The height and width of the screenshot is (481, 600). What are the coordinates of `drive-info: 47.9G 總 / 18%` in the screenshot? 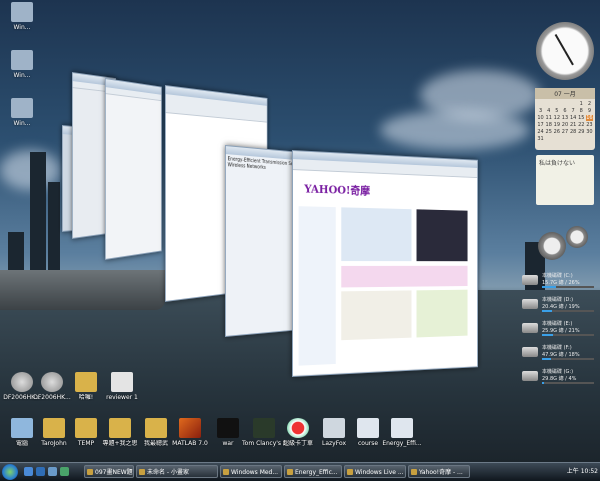 It's located at (561, 355).